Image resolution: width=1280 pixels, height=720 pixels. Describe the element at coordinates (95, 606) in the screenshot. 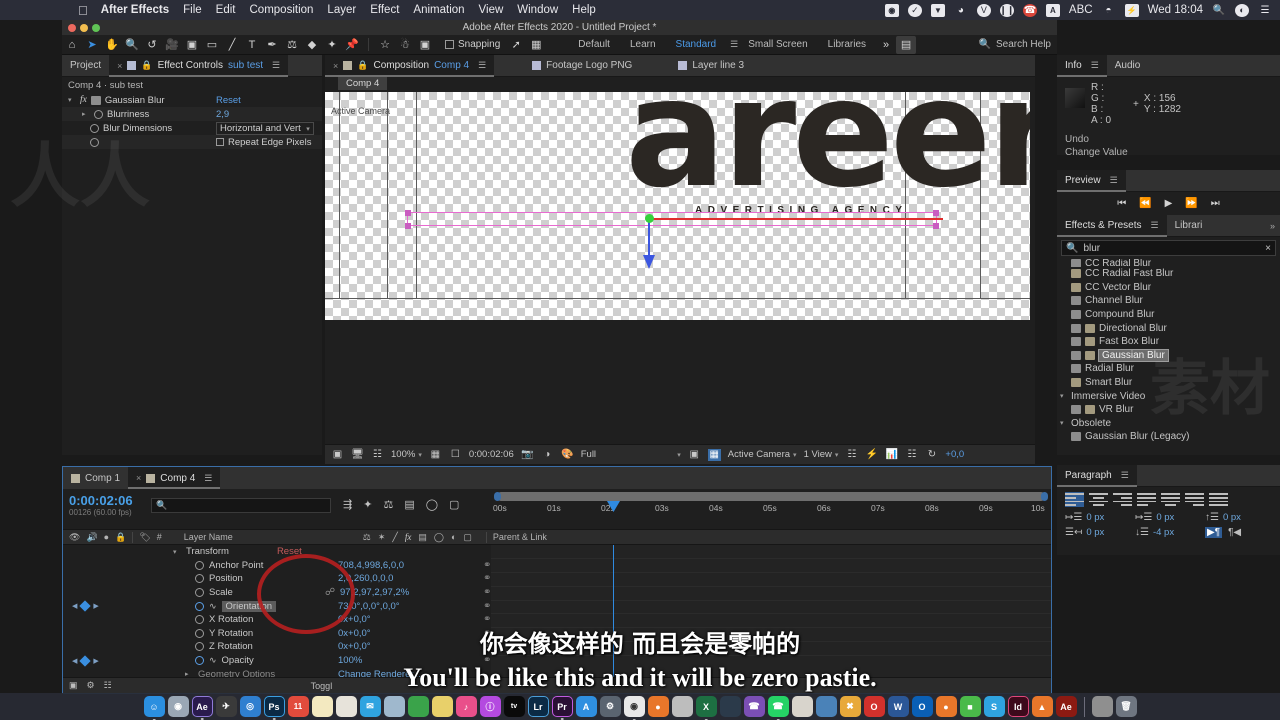

I see `next-keyframe-icon: ▶` at that location.